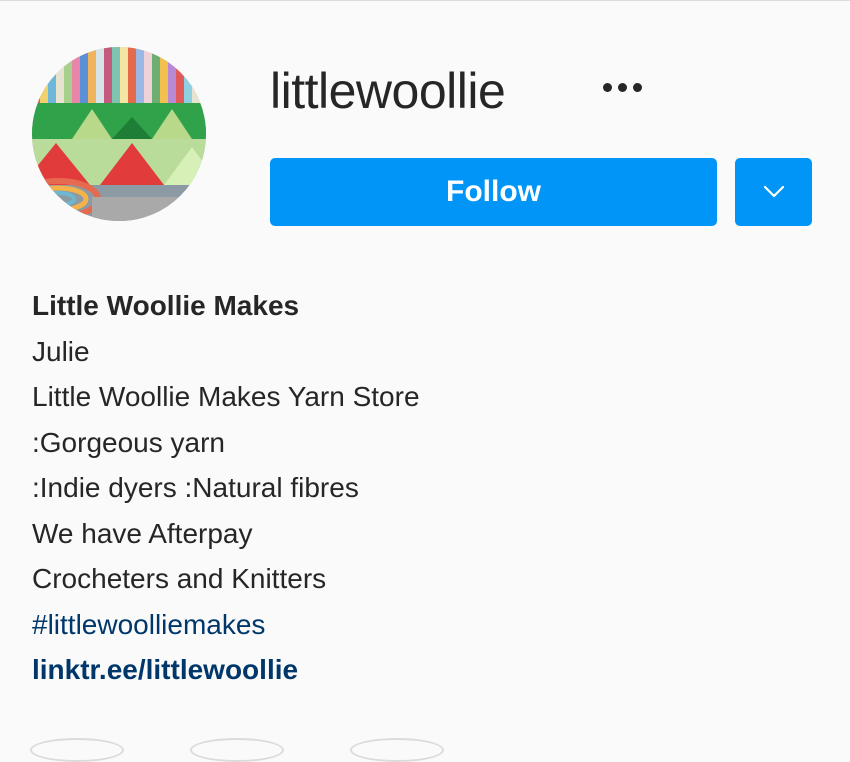  What do you see at coordinates (128, 442) in the screenshot?
I see `bio-line: :Gorgeous yarn` at bounding box center [128, 442].